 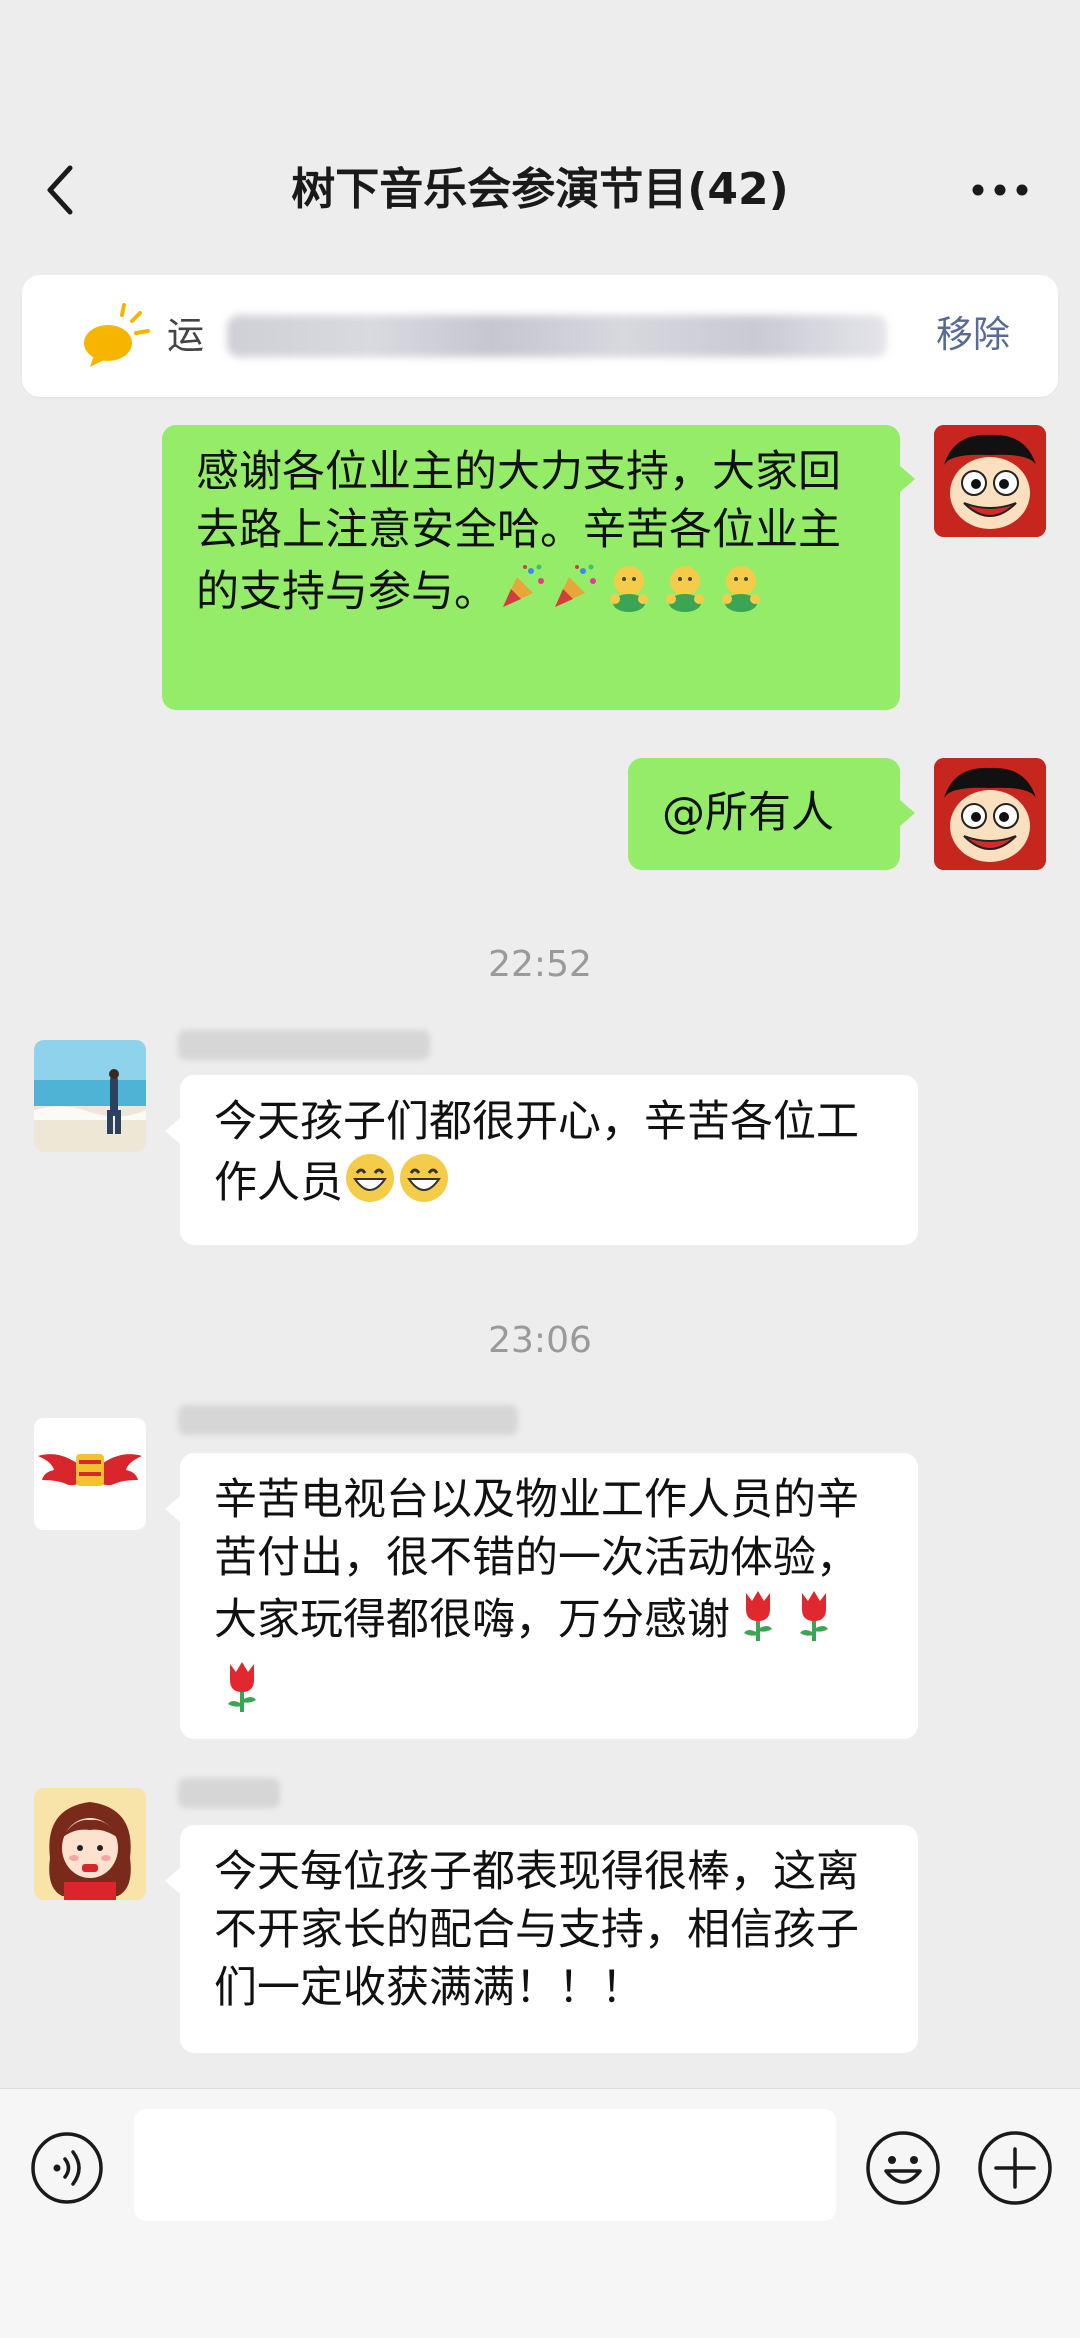 I want to click on timestamp: 22:52, so click(x=540, y=964).